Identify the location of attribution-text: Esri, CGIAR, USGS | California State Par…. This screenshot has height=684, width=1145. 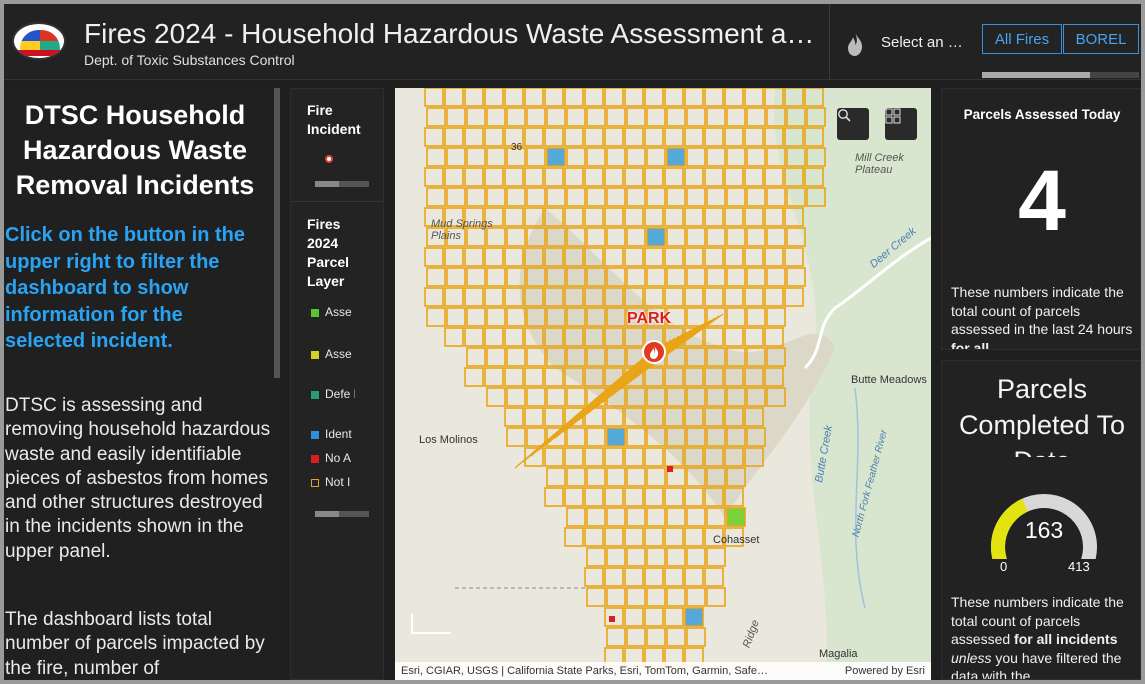
(584, 671).